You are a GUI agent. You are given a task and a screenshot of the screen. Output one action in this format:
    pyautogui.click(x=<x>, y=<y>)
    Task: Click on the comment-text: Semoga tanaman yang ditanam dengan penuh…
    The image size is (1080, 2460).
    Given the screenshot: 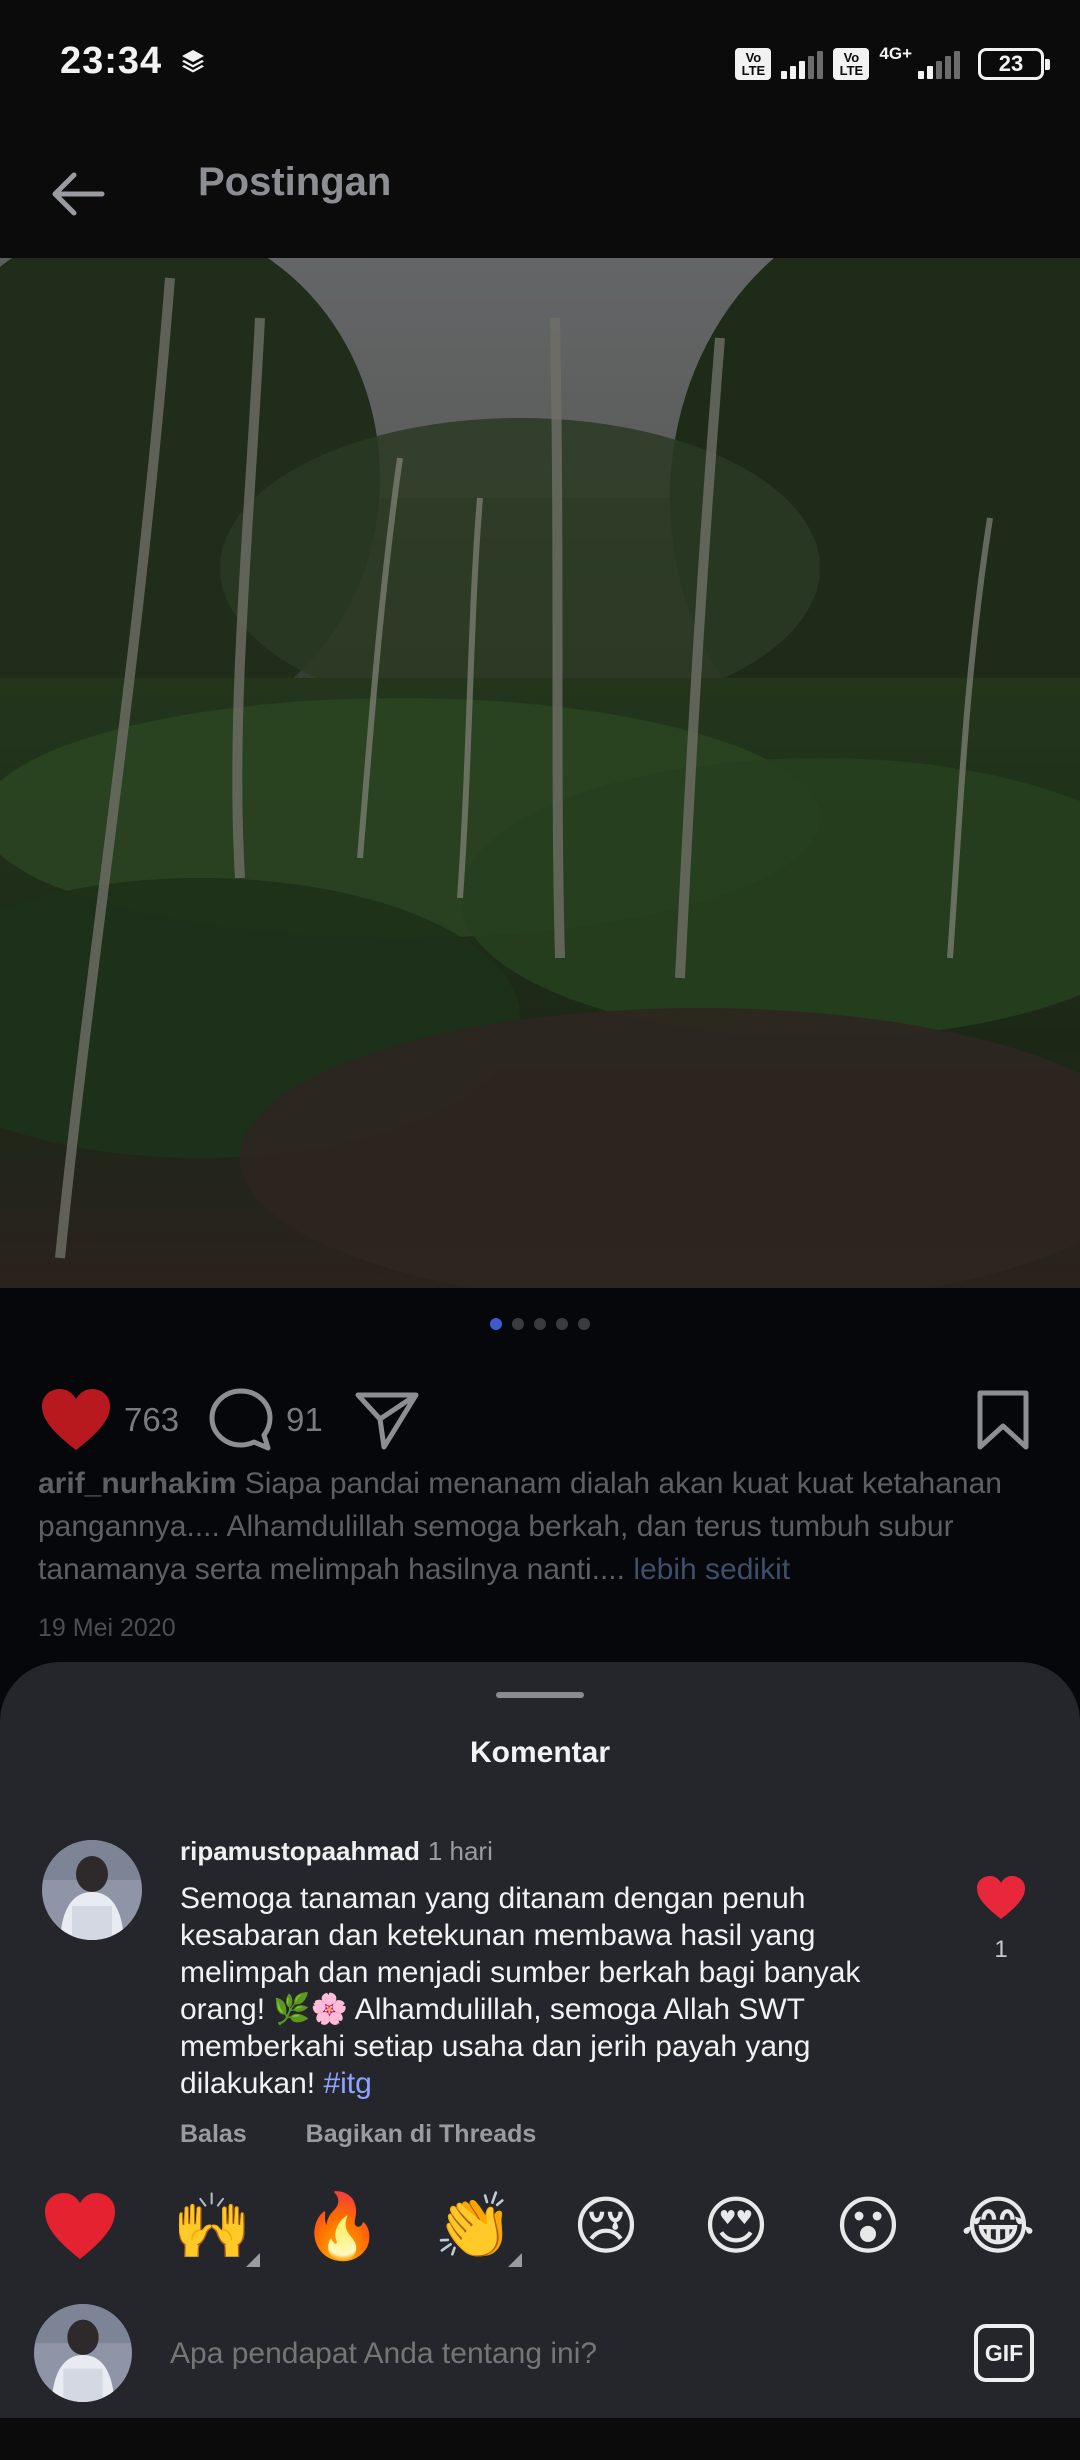 What is the action you would take?
    pyautogui.click(x=540, y=1991)
    